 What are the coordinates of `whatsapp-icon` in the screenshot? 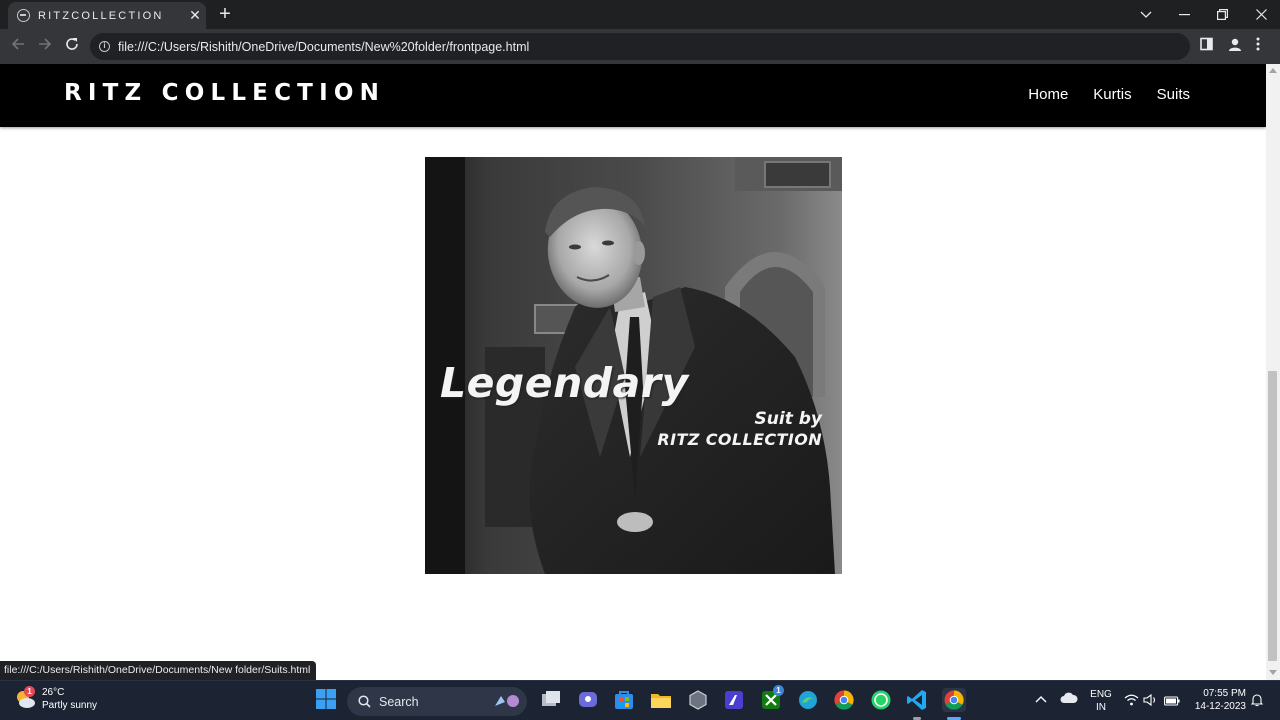 It's located at (881, 700).